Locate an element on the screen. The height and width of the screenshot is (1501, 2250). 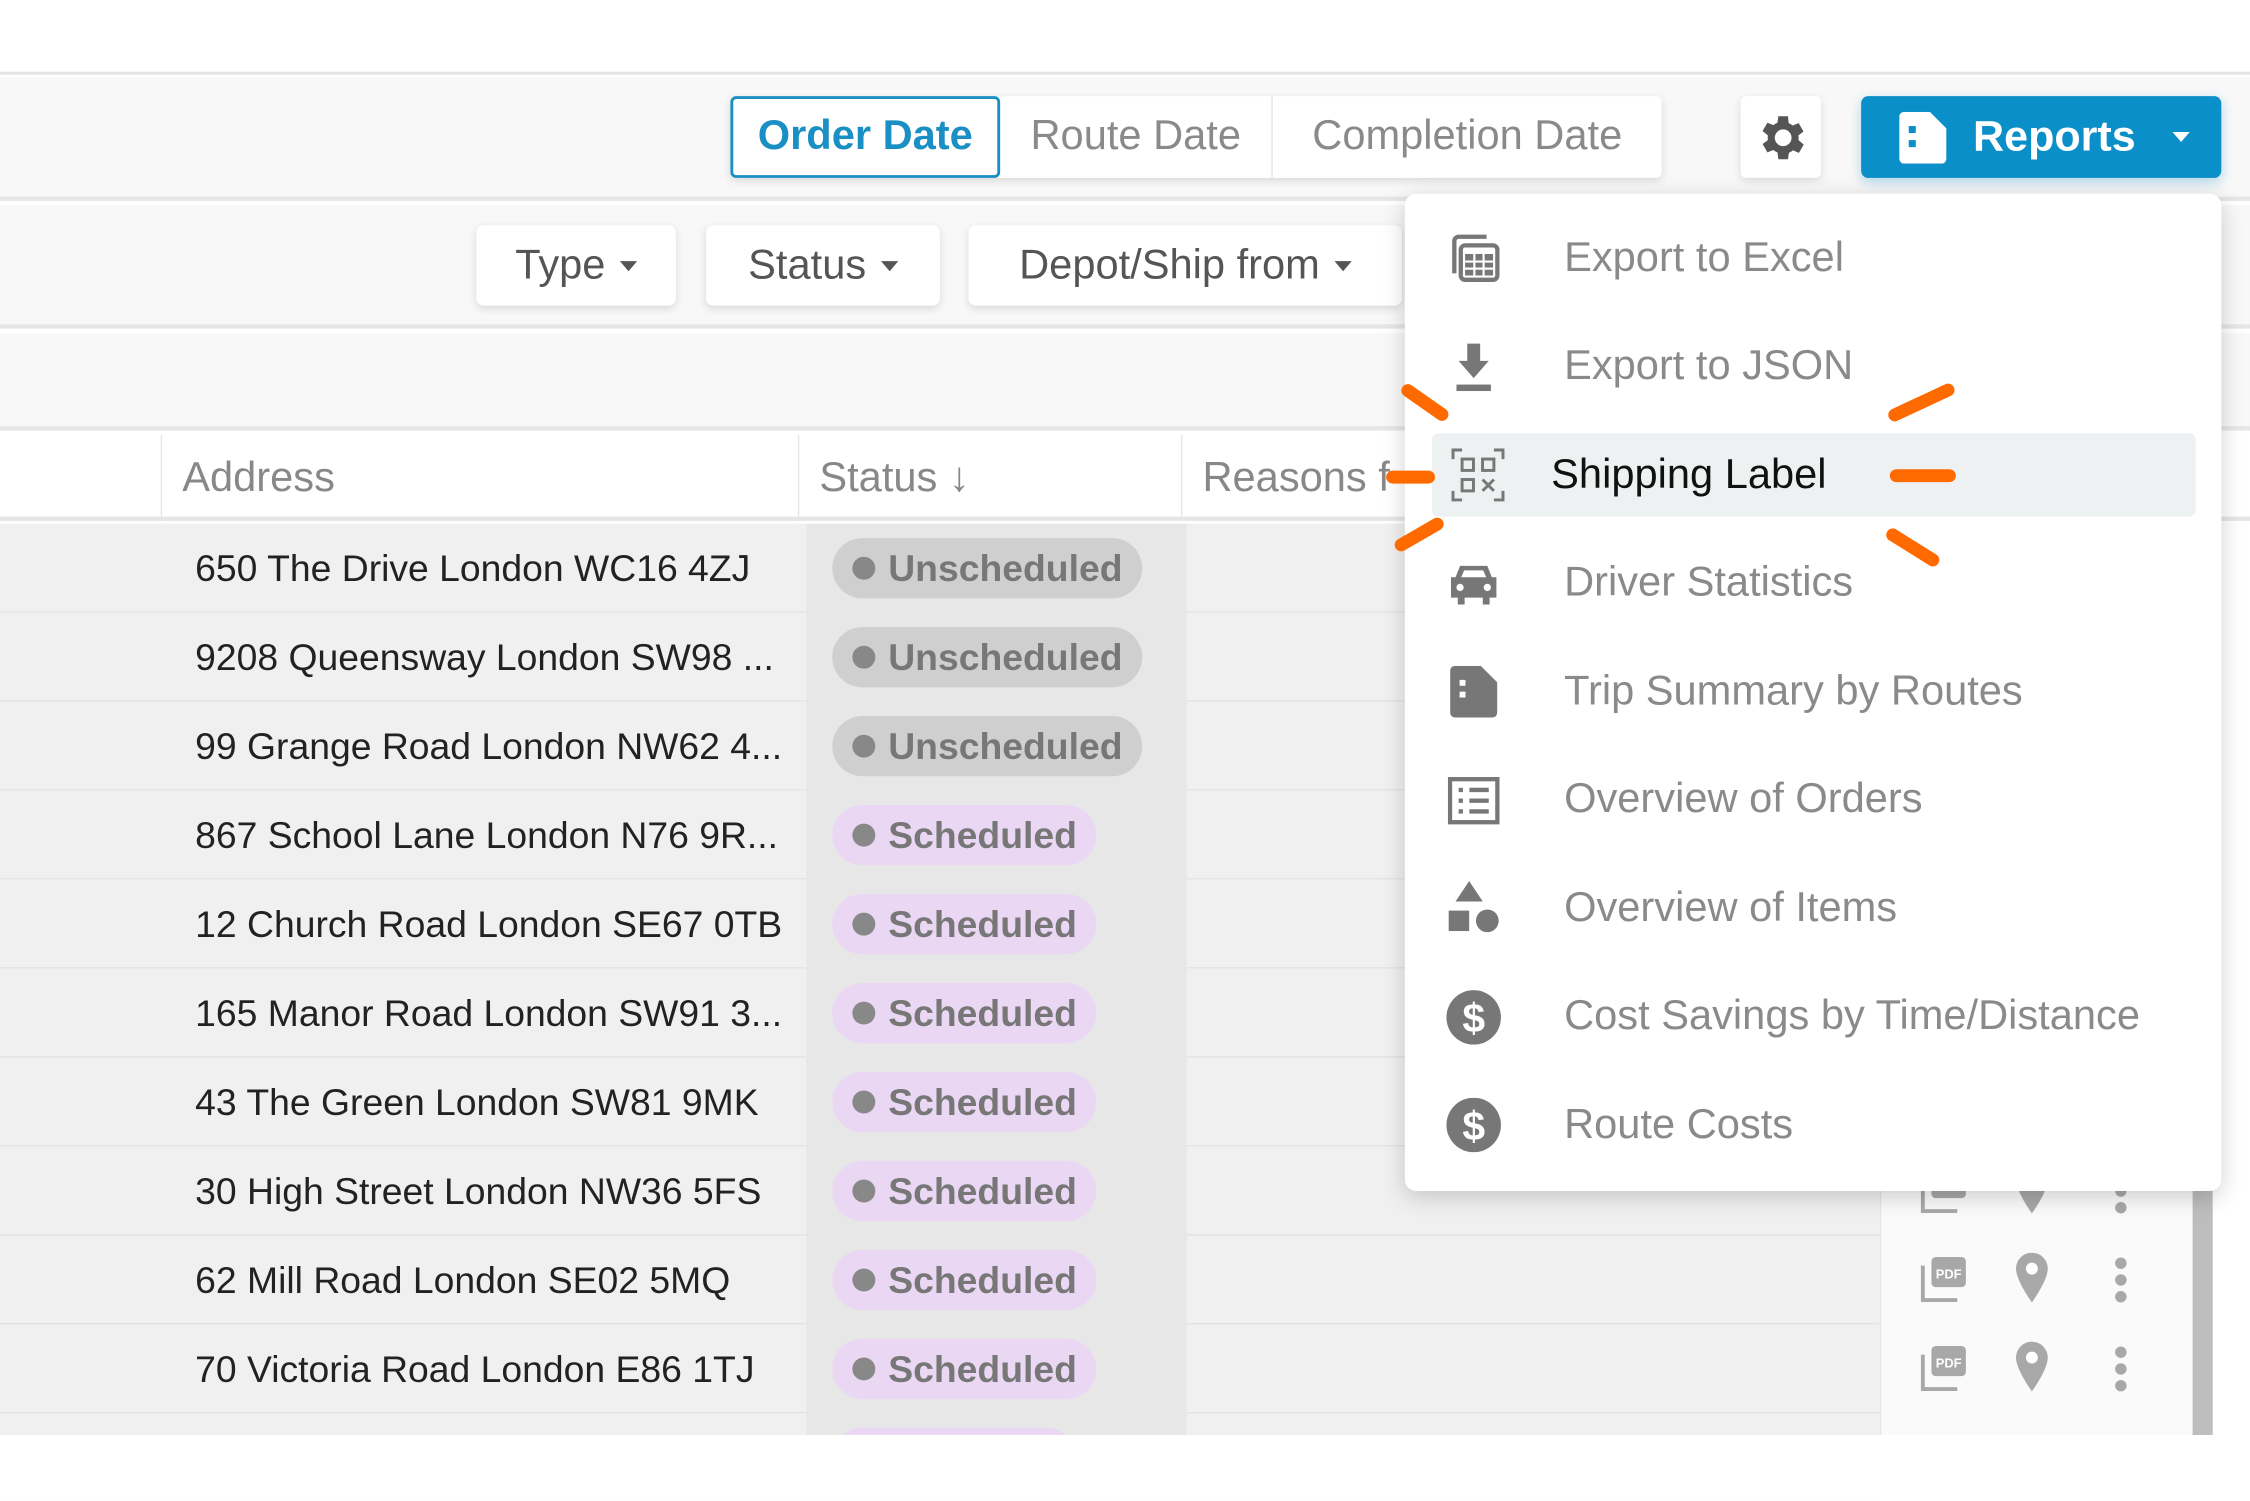
menu-item-overview-of-orders: Overview of Orders is located at coordinates (1813, 799).